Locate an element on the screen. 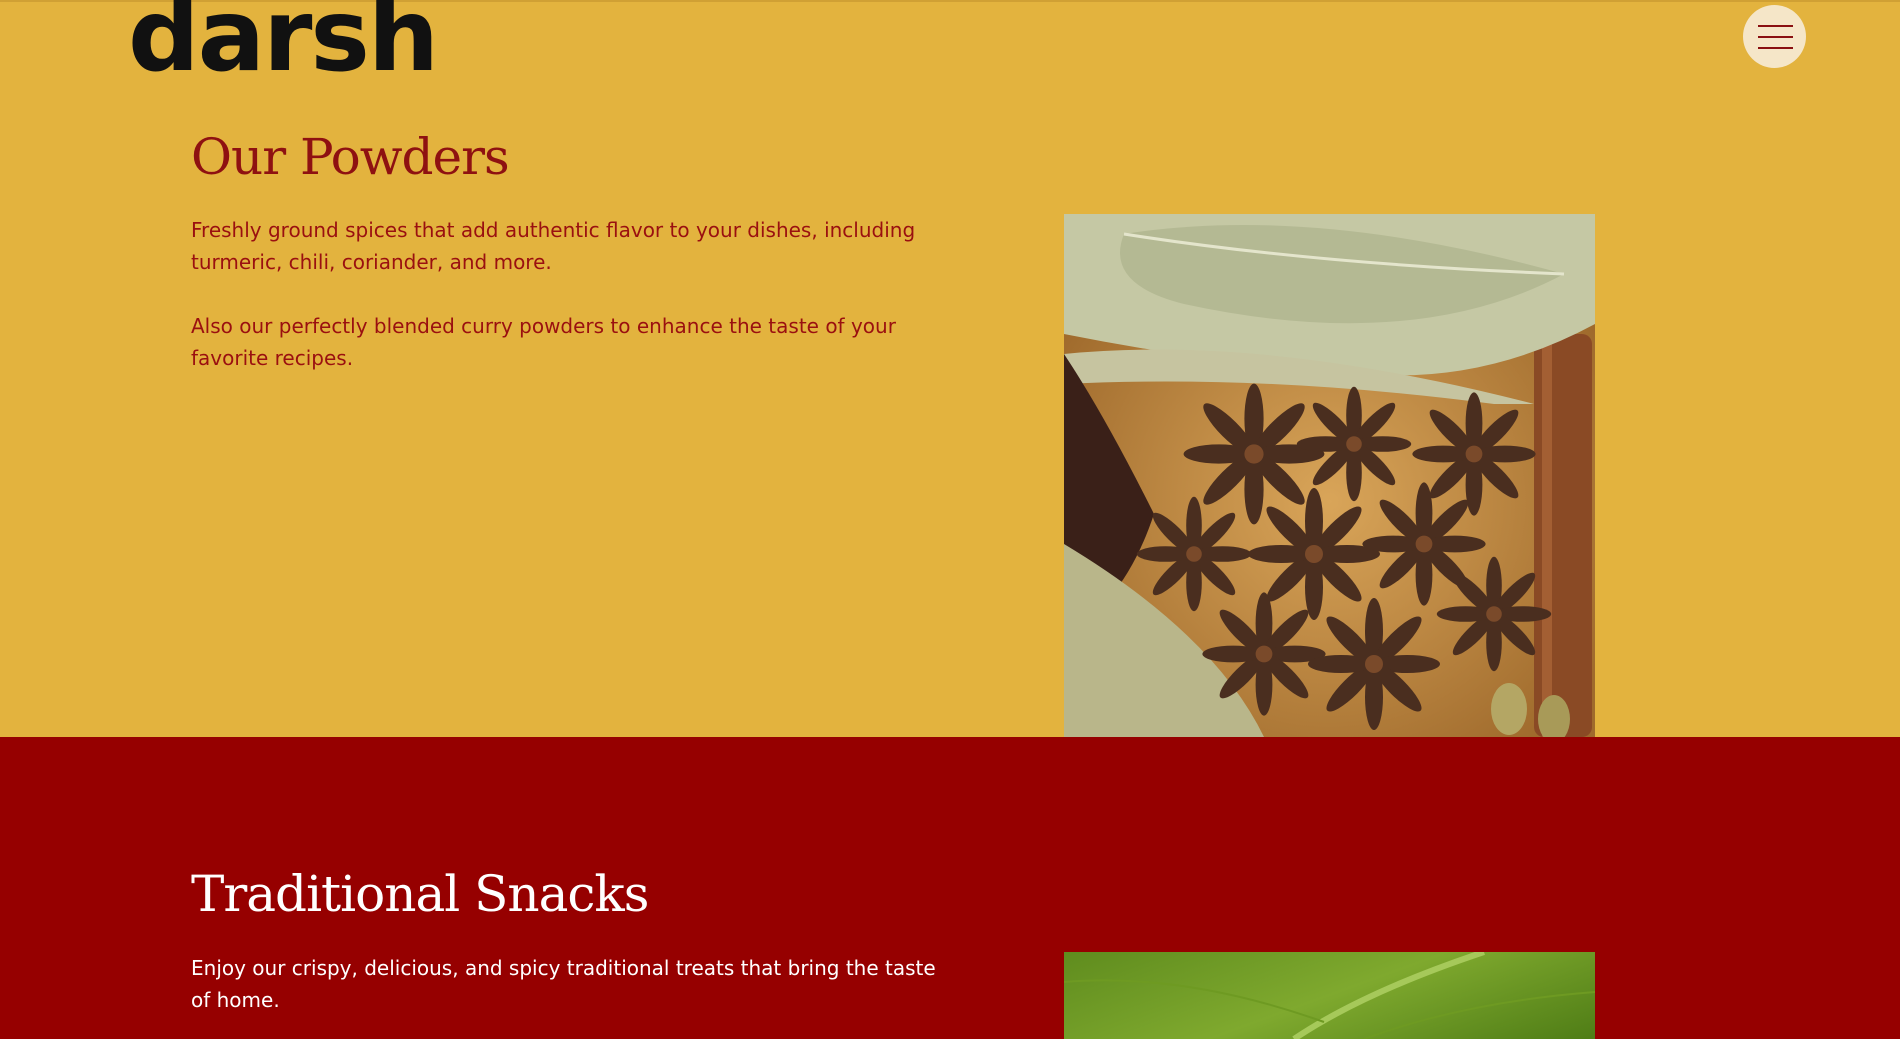 This screenshot has height=1039, width=1900. banana-leaf-photo is located at coordinates (1329, 995).